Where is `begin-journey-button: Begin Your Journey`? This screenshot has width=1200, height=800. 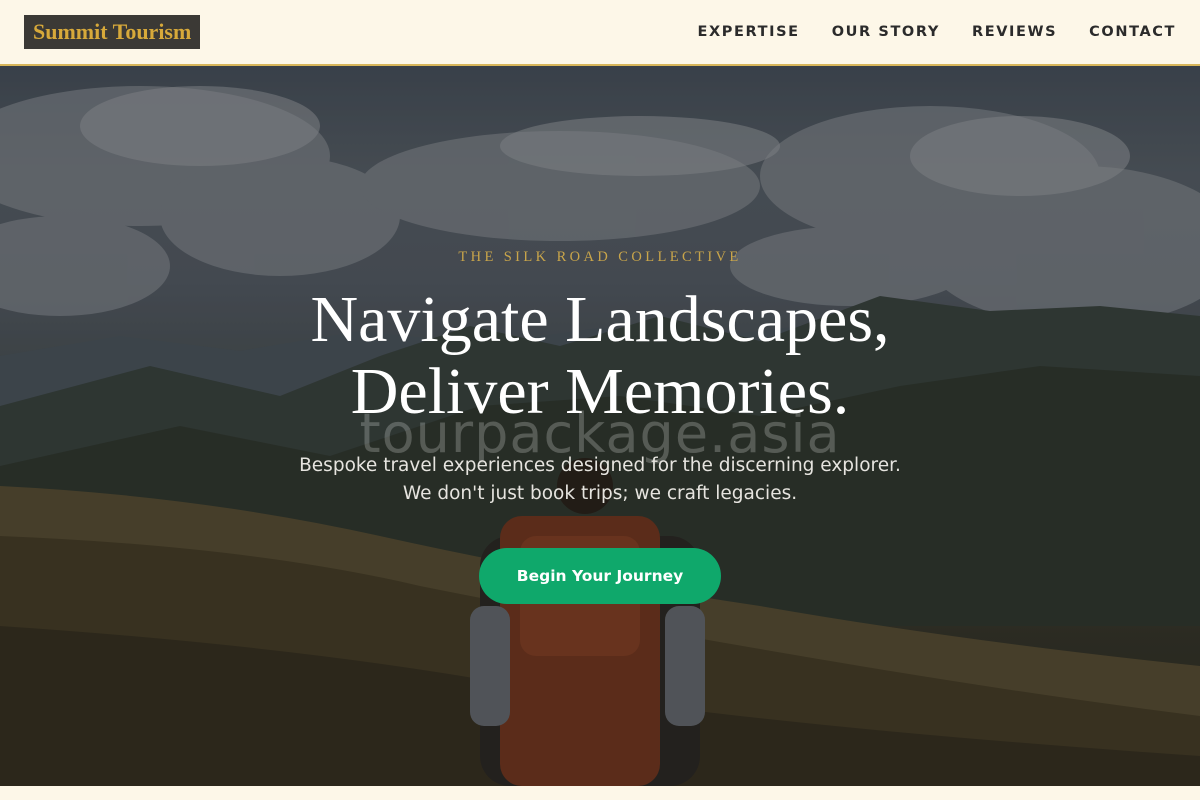 begin-journey-button: Begin Your Journey is located at coordinates (600, 576).